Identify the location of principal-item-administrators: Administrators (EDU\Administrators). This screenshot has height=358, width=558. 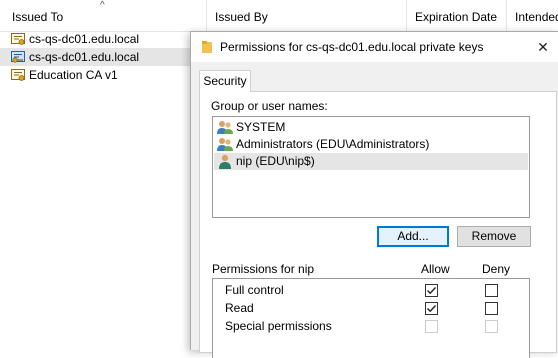
(371, 144).